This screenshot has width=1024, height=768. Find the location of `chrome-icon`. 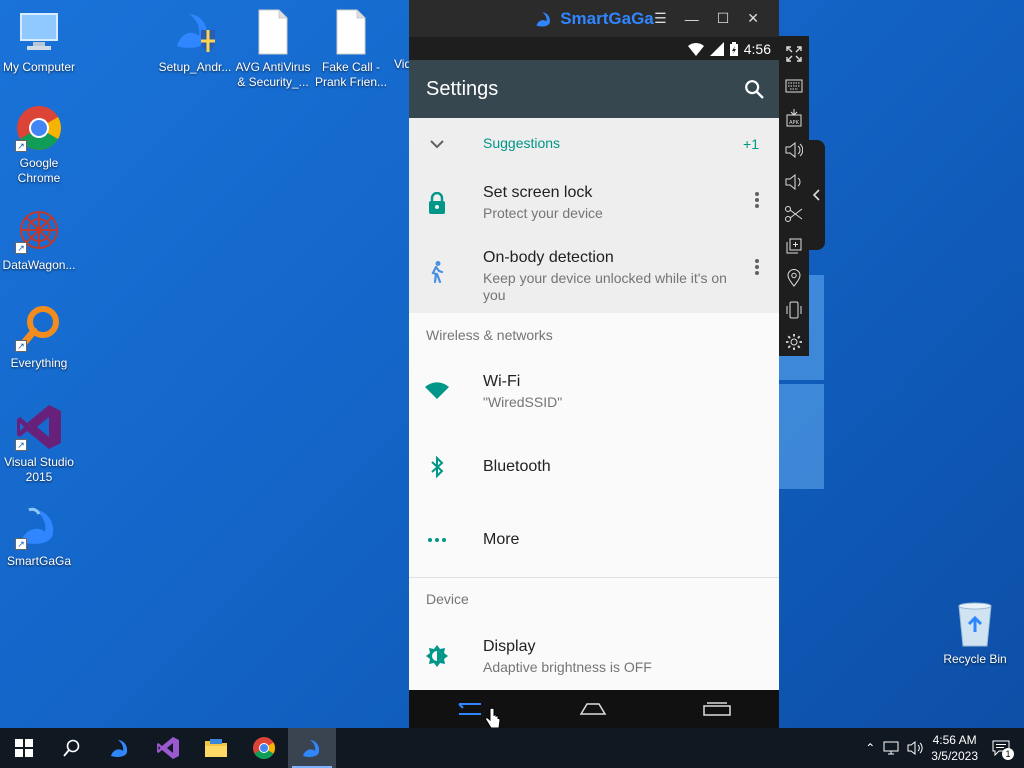

chrome-icon is located at coordinates (264, 748).